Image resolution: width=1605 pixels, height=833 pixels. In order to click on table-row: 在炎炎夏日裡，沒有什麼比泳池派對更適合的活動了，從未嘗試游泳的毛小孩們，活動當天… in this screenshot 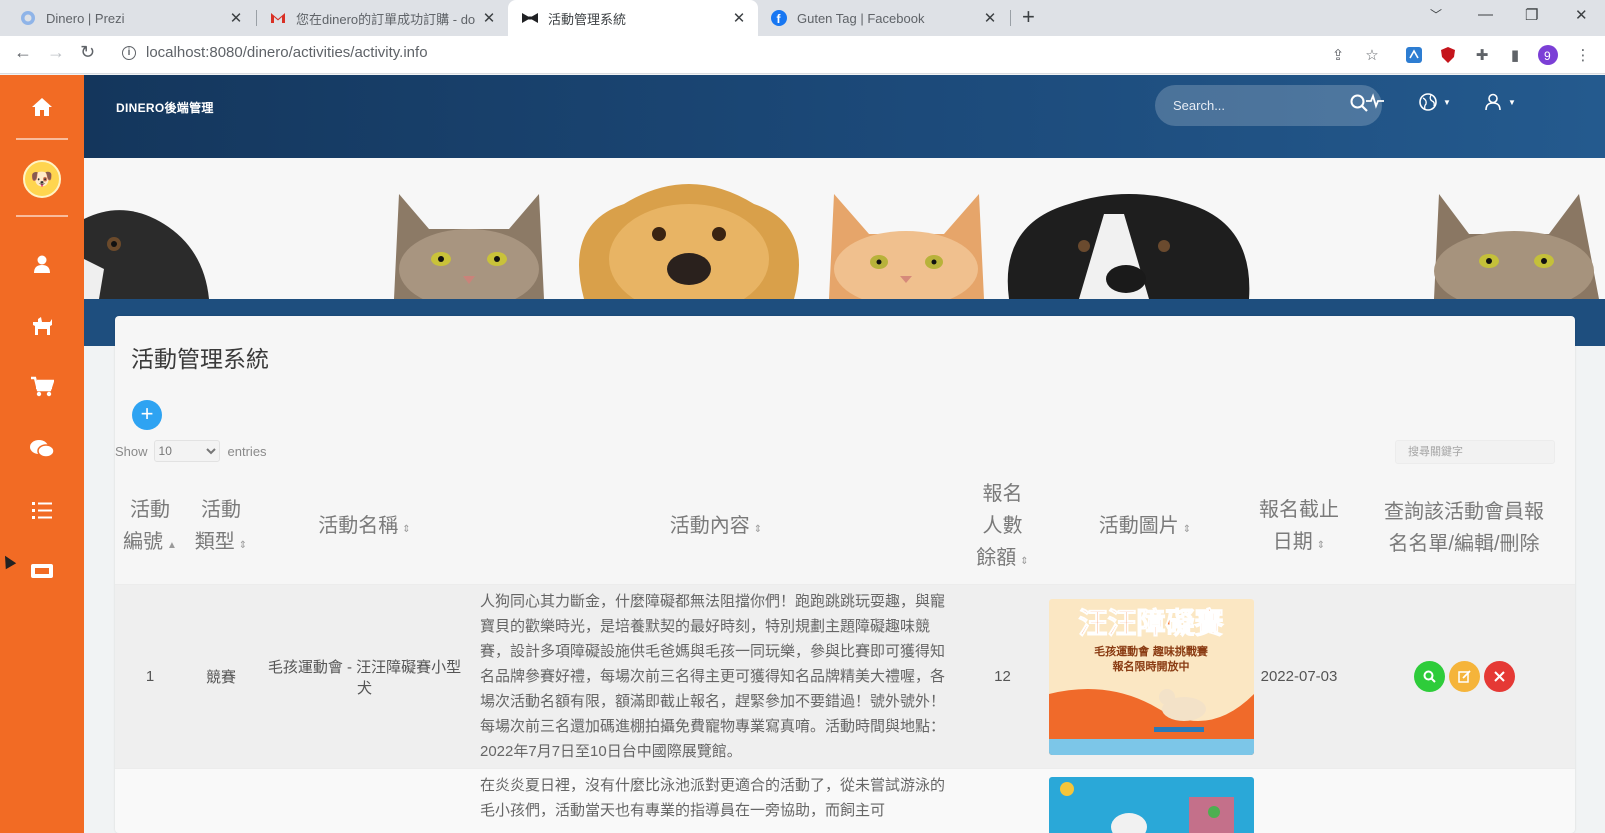, I will do `click(845, 800)`.